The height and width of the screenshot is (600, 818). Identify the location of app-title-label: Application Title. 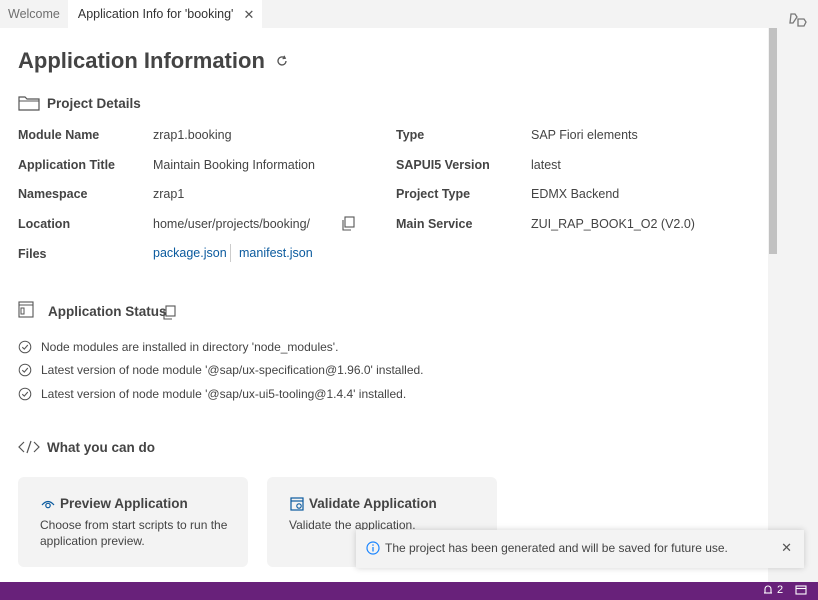
(66, 165).